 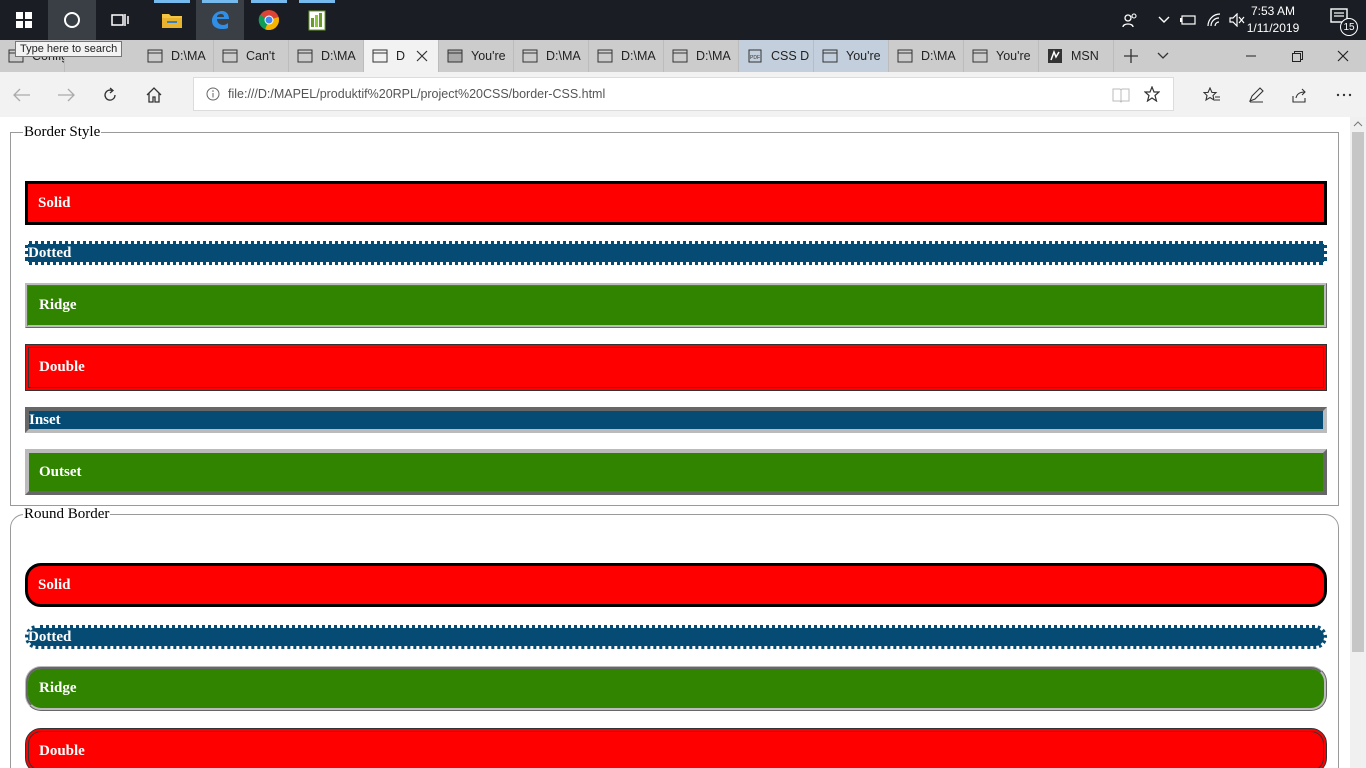 I want to click on tab-3: Can't, so click(x=251, y=56).